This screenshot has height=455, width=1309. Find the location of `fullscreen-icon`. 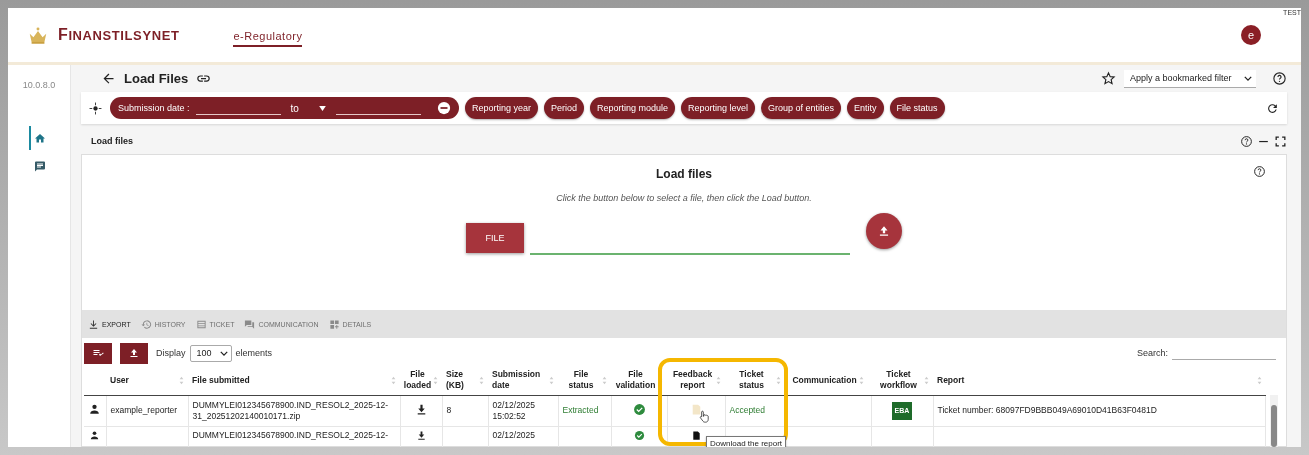

fullscreen-icon is located at coordinates (1280, 141).